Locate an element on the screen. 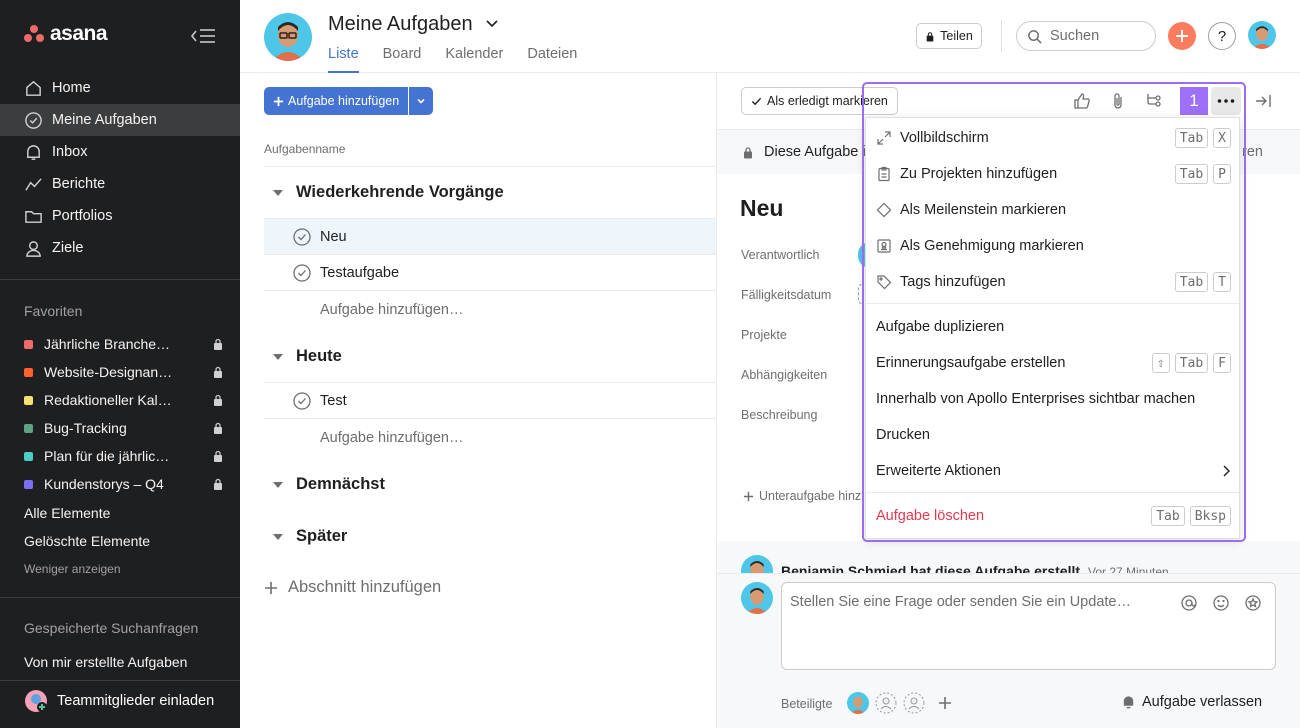 The width and height of the screenshot is (1300, 728). folder-icon is located at coordinates (33, 216).